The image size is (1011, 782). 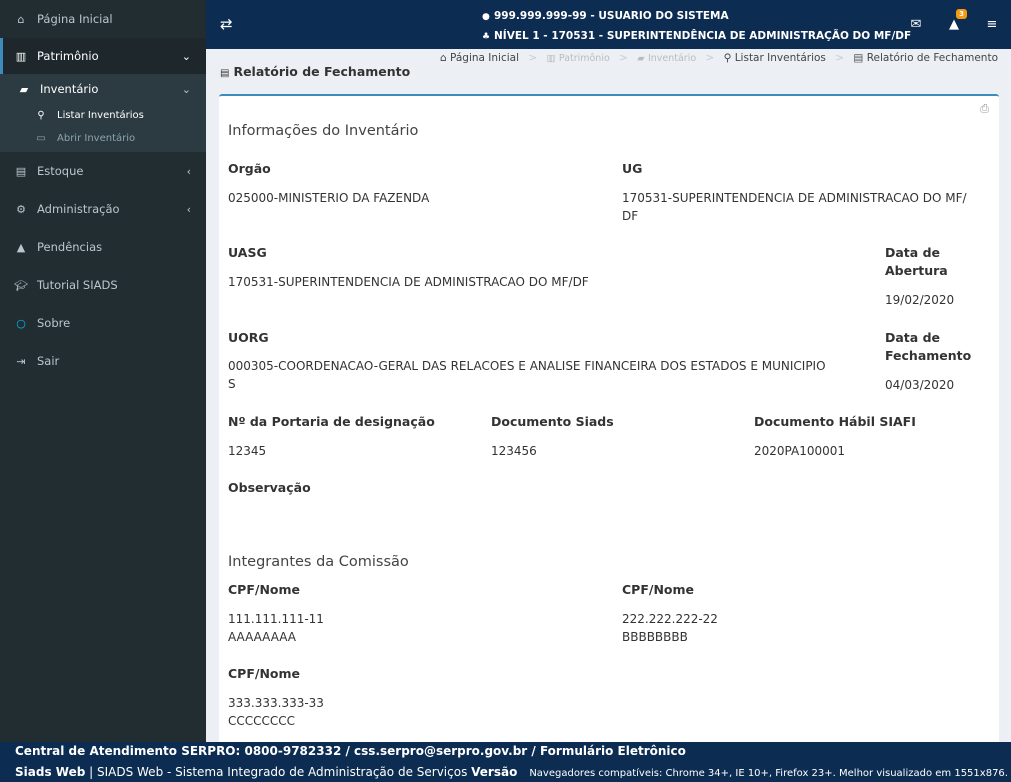 I want to click on header-icons: ✉ ▲ 3 ≡, so click(x=954, y=24).